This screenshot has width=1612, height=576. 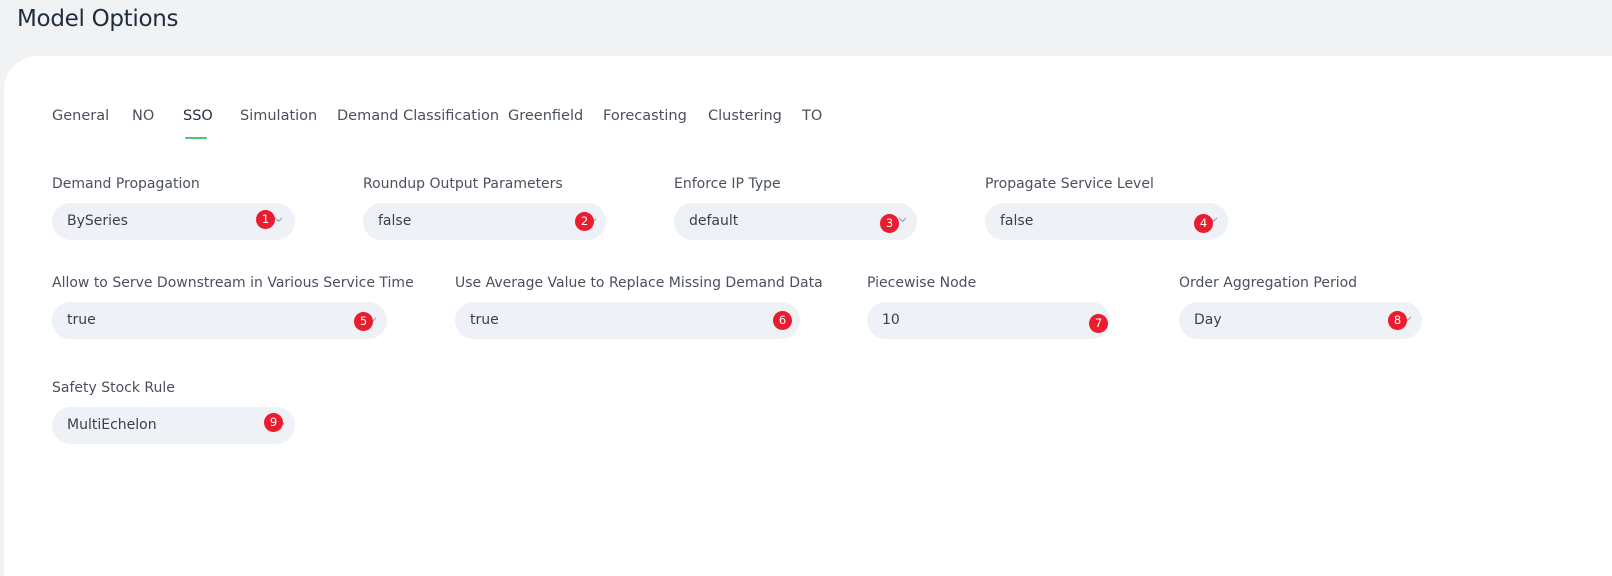 I want to click on safety-stock-rule-value: MultiEchelon, so click(x=112, y=425).